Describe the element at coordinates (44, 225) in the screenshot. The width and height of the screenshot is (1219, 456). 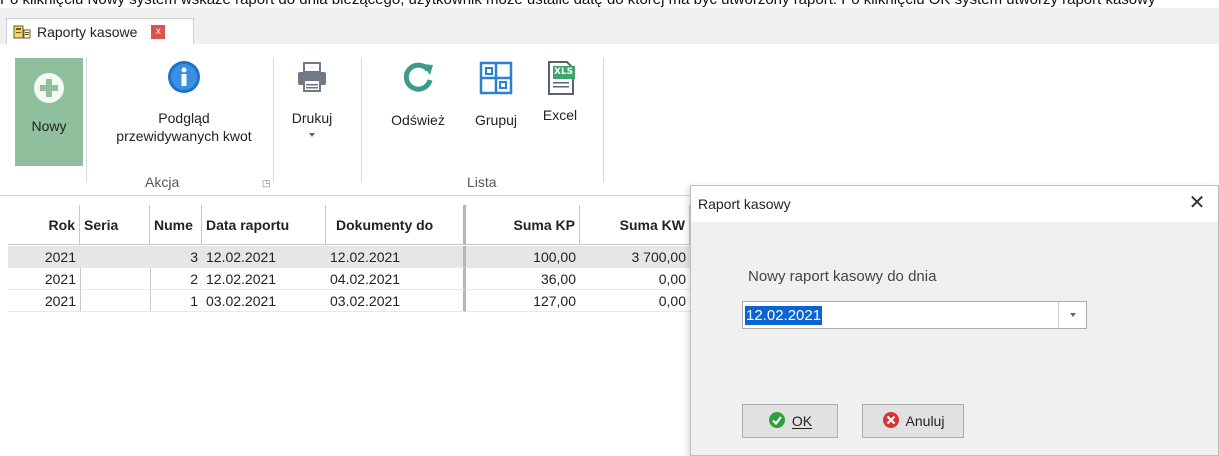
I see `column-header-rok: Rok` at that location.